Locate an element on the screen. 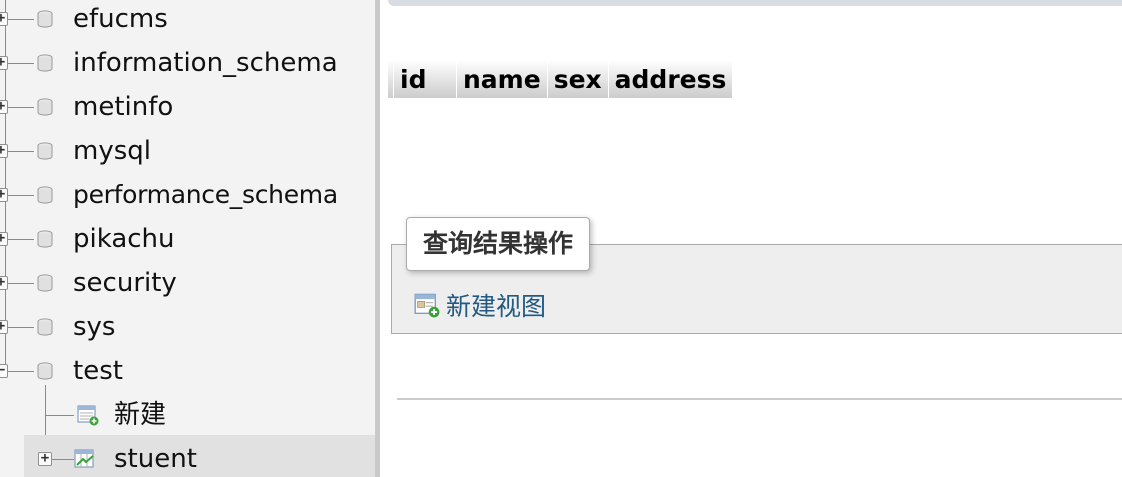 Image resolution: width=1122 pixels, height=477 pixels. db-label: security is located at coordinates (125, 283).